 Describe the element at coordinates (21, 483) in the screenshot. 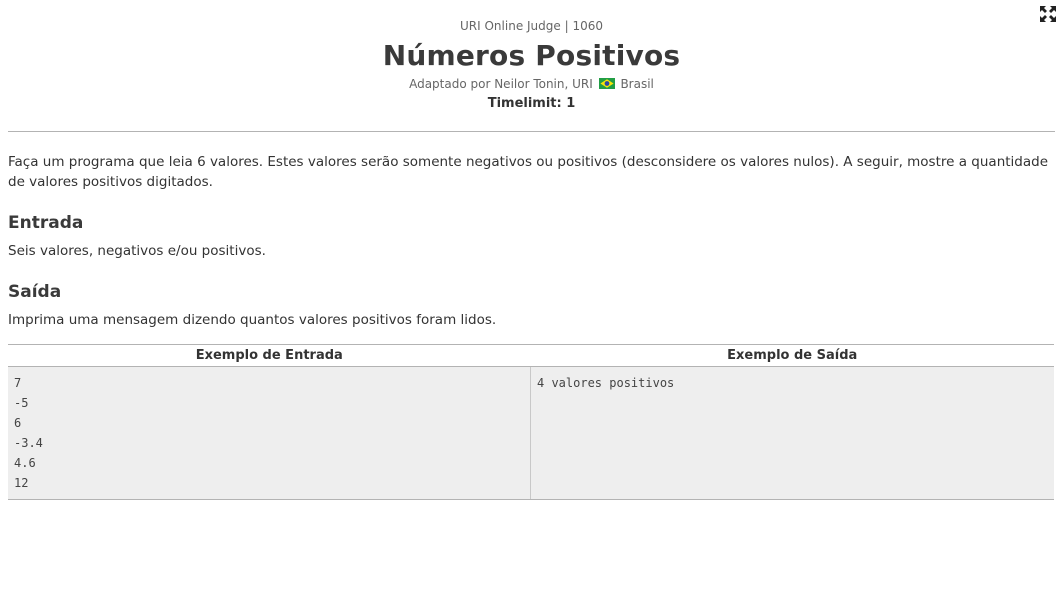

I see `example-input-line: 12` at that location.